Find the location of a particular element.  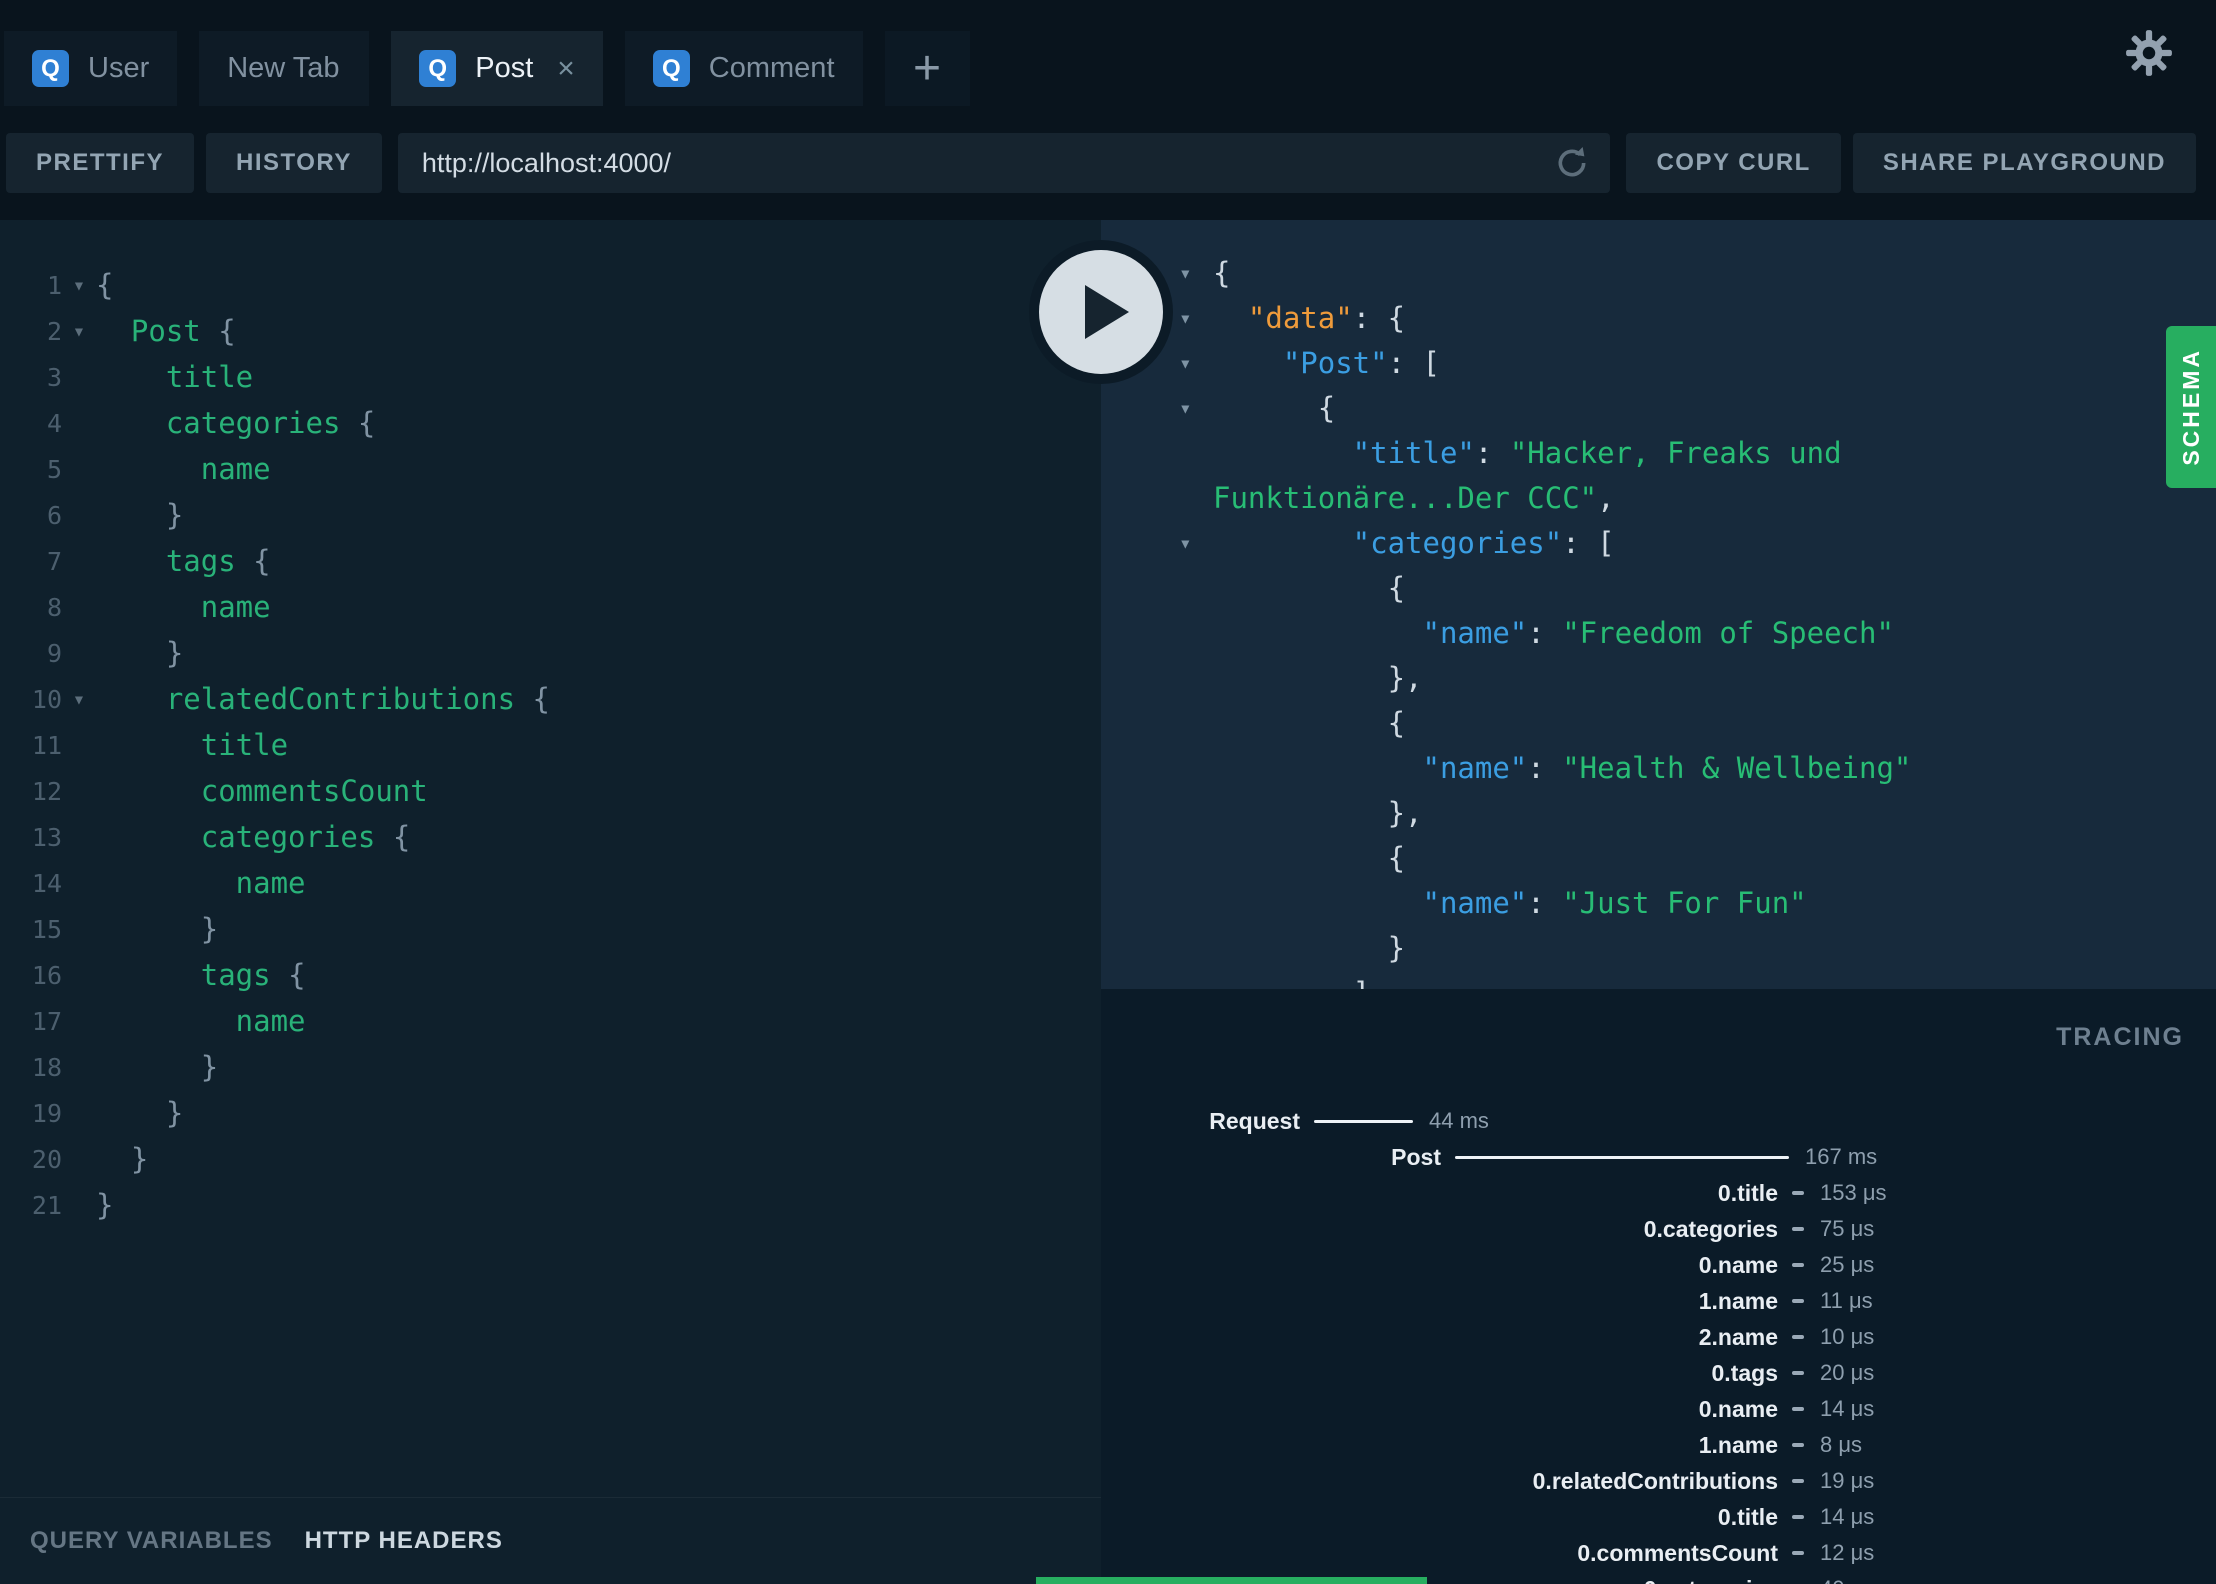

response-line: "name": "Just For Fun" is located at coordinates (1658, 902).